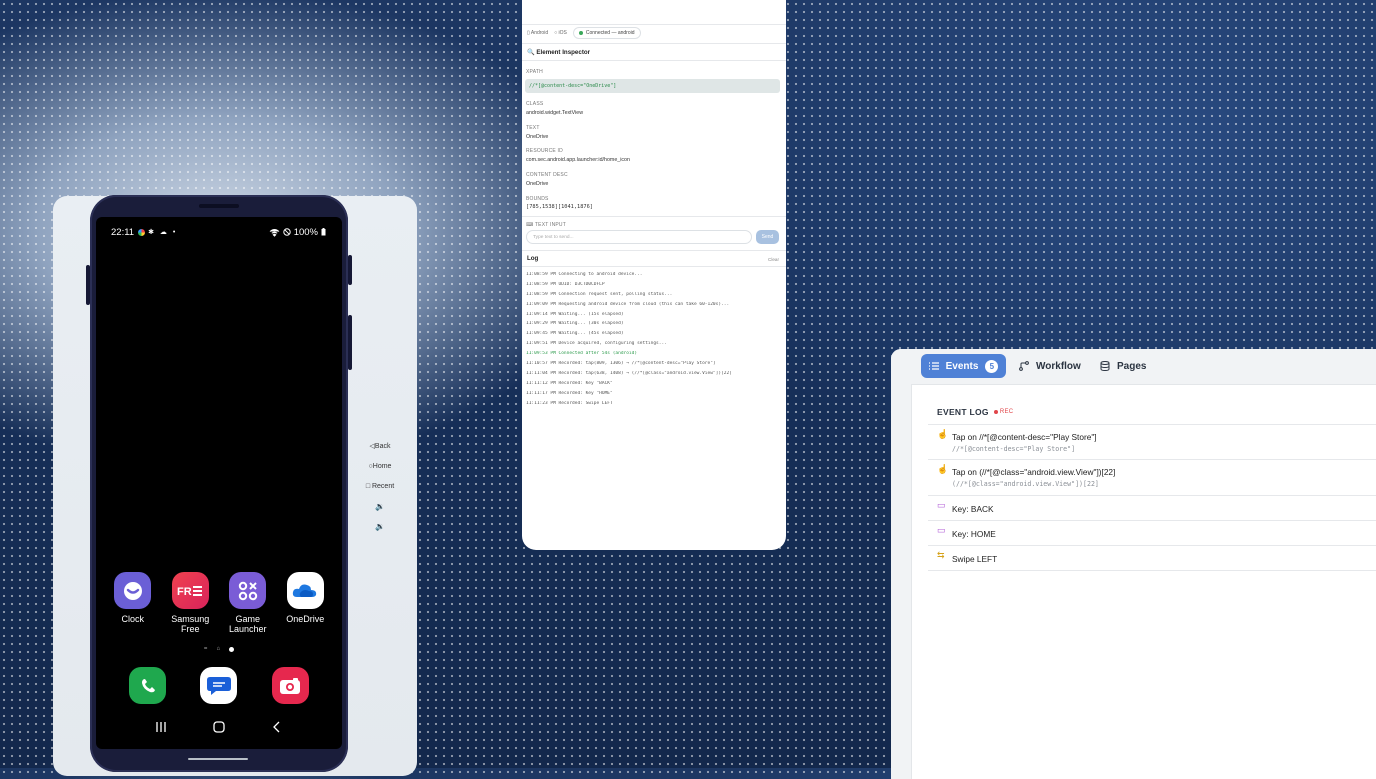  What do you see at coordinates (247, 624) in the screenshot?
I see `app-label: Game Launcher` at bounding box center [247, 624].